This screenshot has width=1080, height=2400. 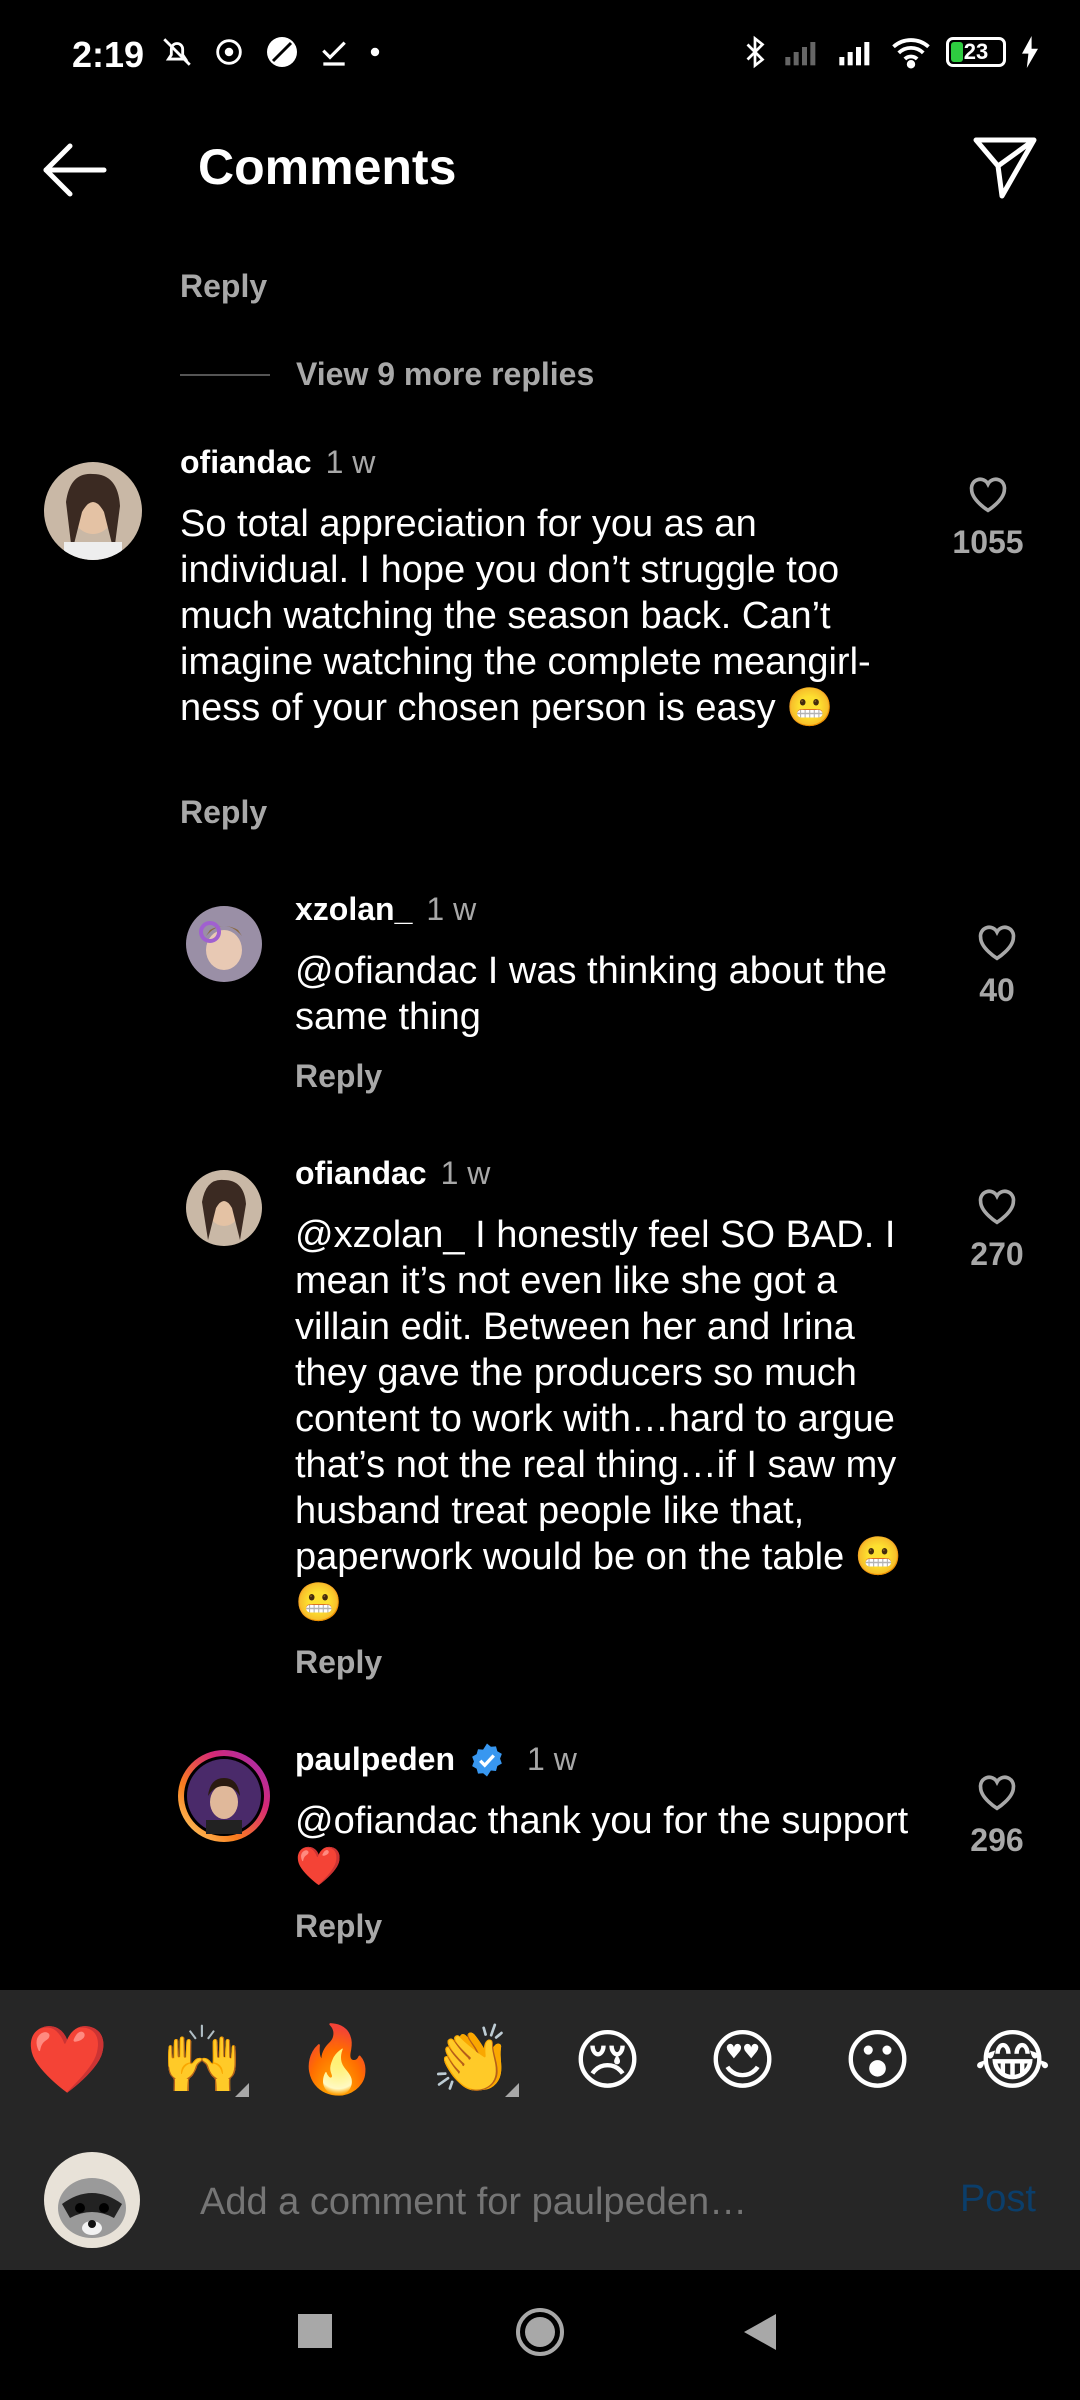 I want to click on check-list-icon, so click(x=334, y=53).